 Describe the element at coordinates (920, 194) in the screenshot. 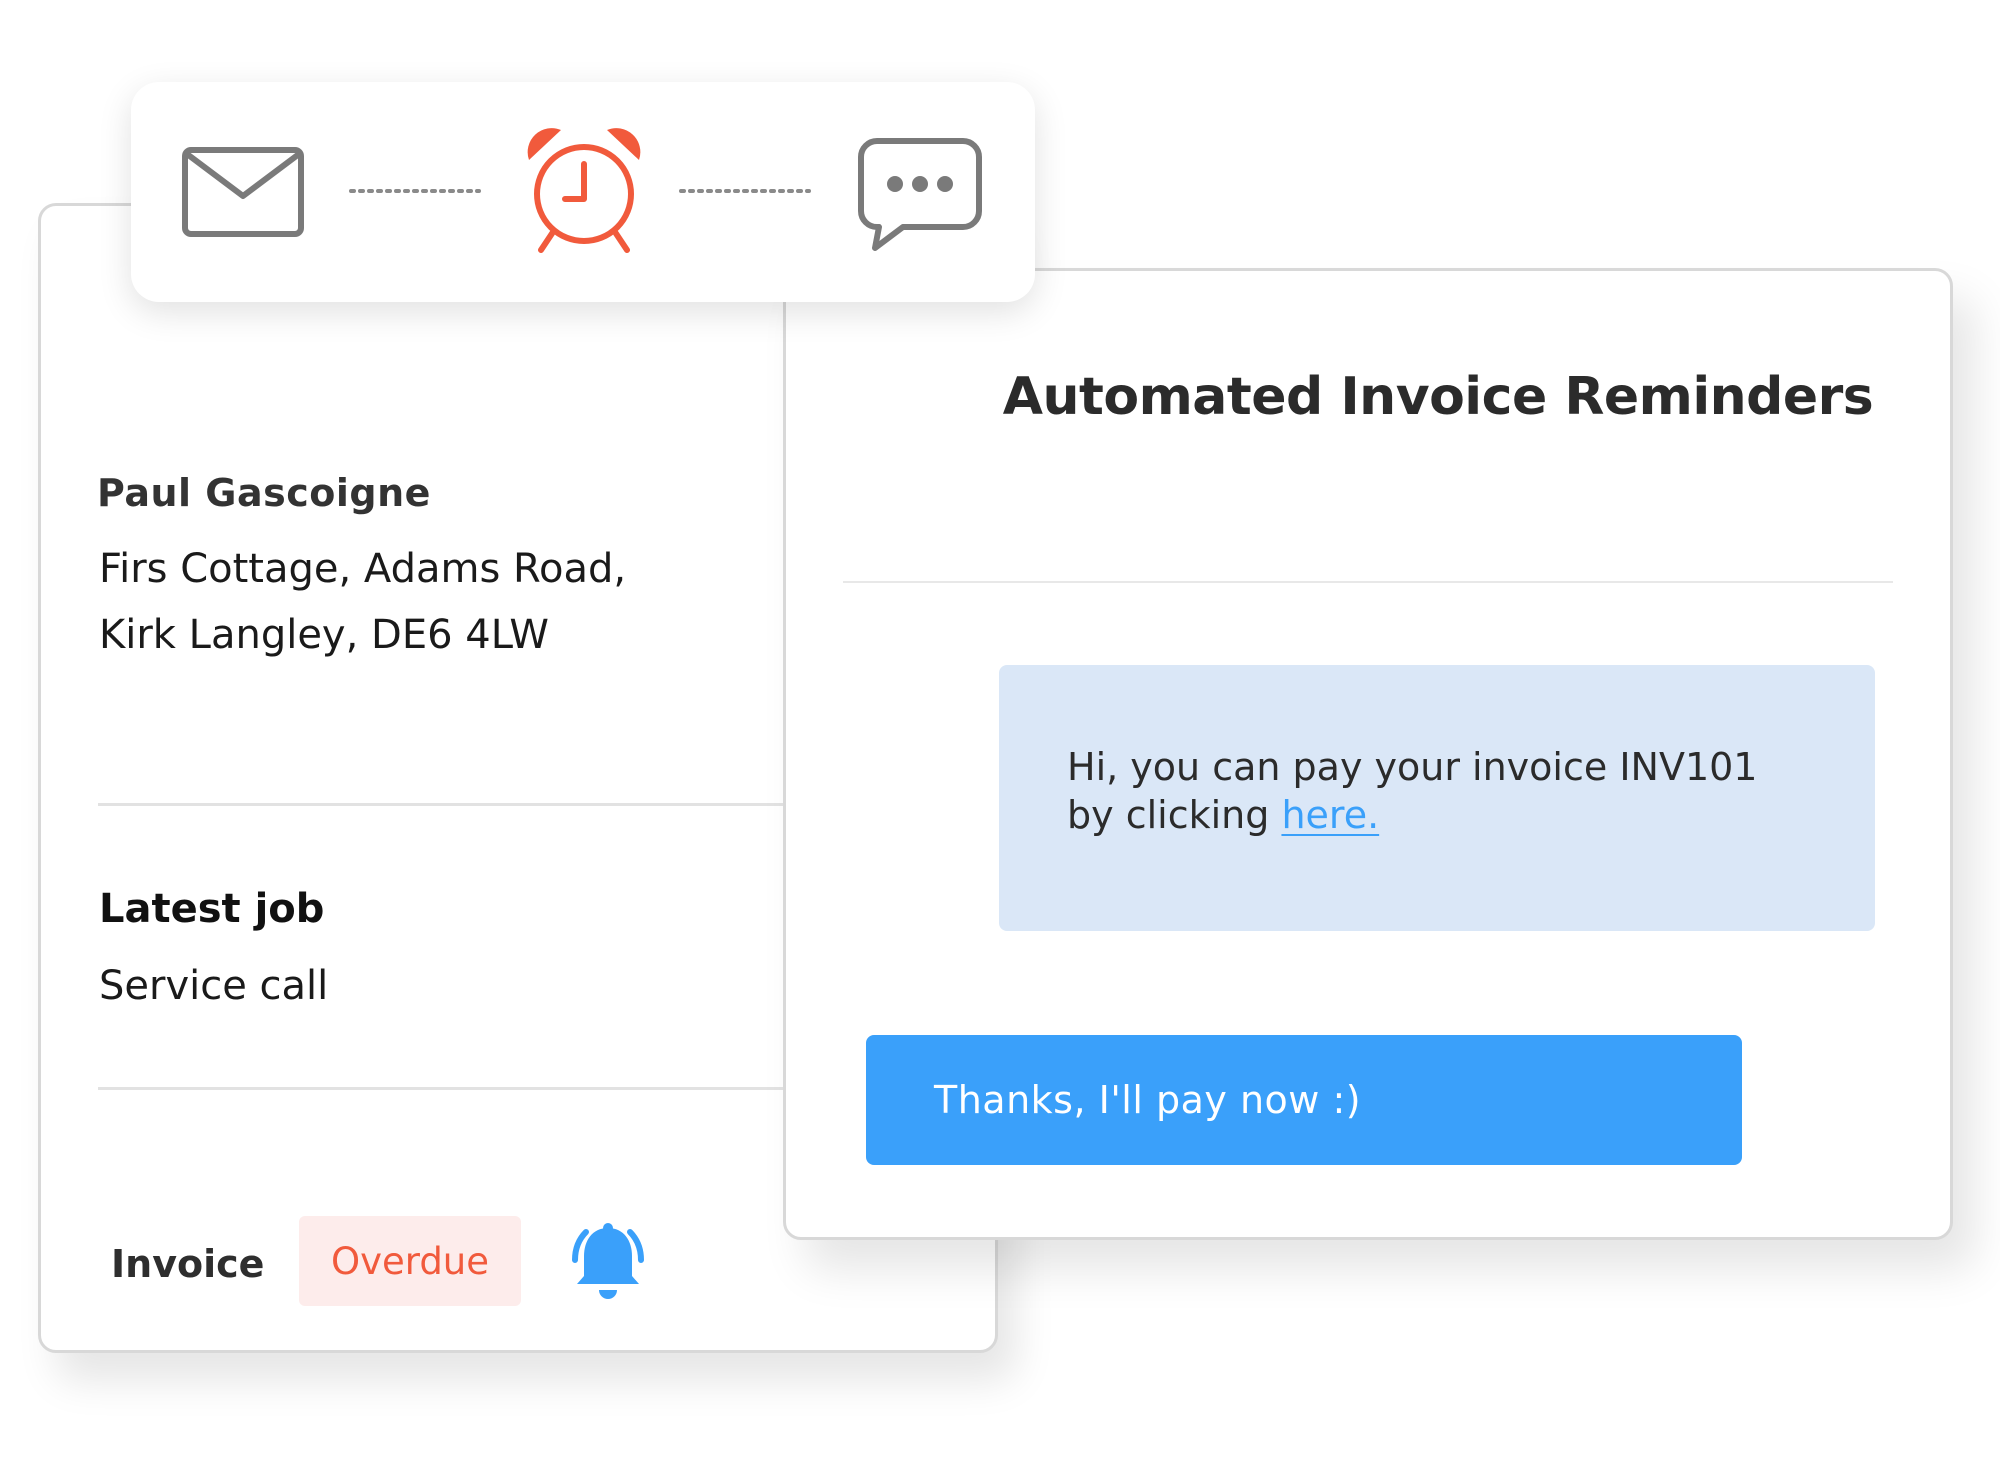

I see `chat-bubble-icon` at that location.